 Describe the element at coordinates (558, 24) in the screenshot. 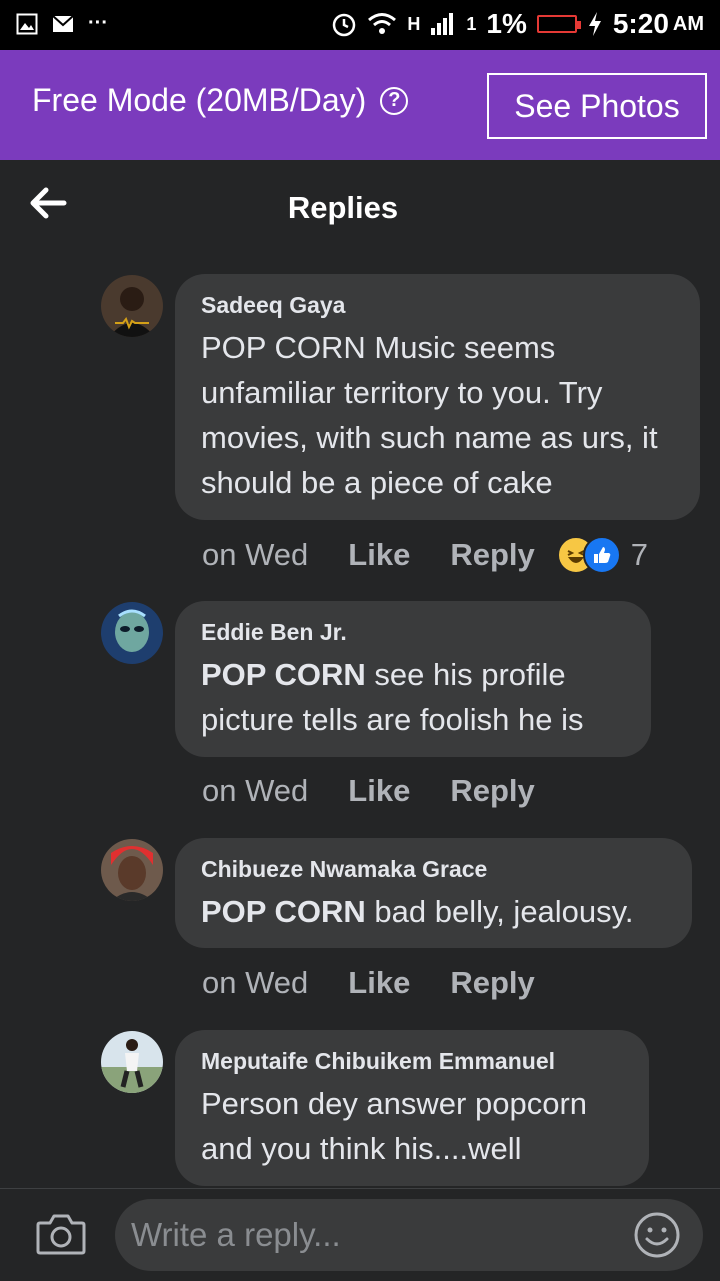

I see `battery-icon` at that location.